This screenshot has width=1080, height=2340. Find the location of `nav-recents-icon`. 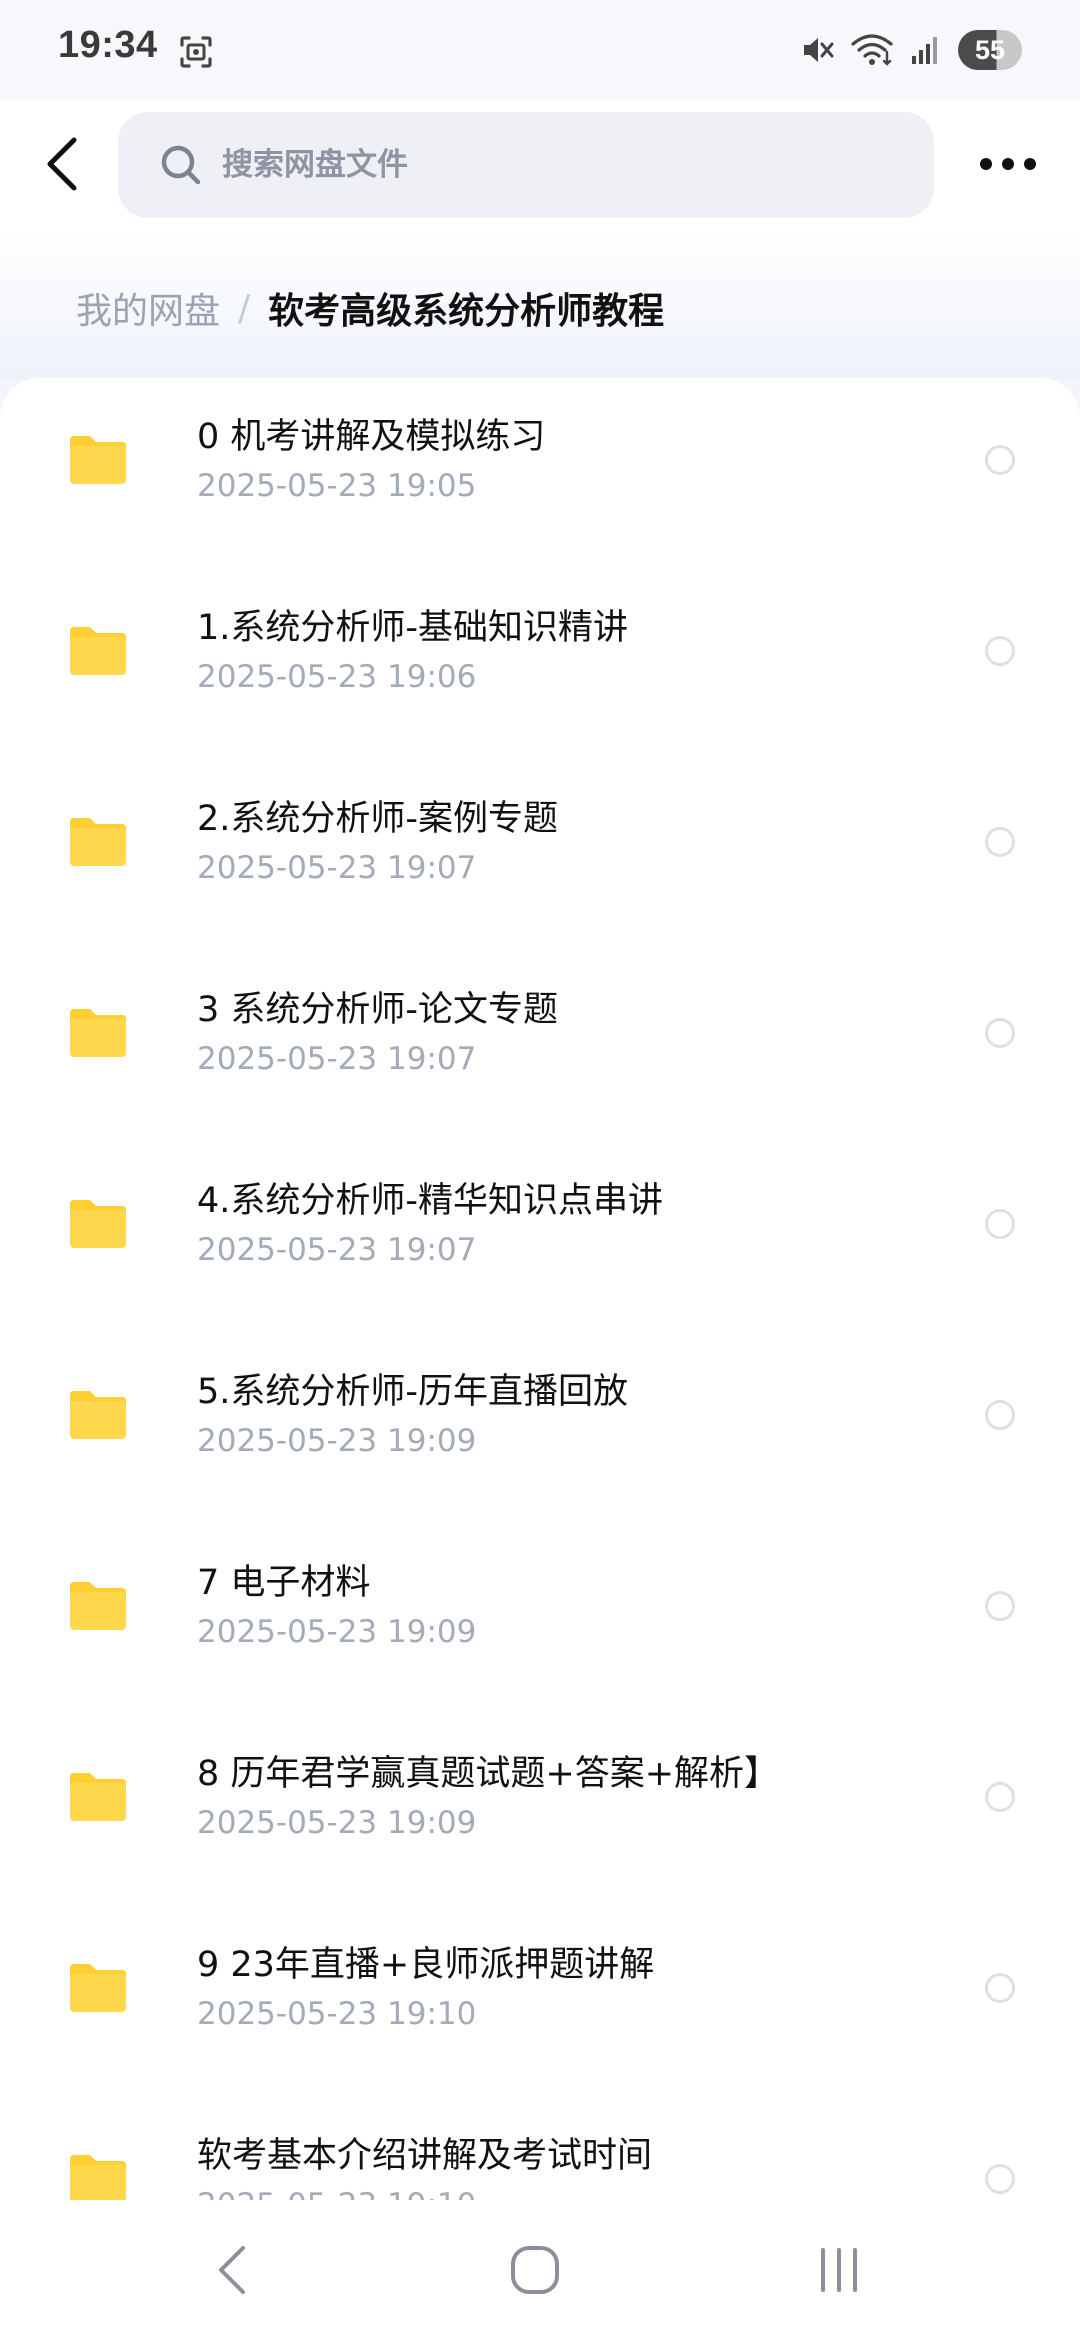

nav-recents-icon is located at coordinates (839, 2270).